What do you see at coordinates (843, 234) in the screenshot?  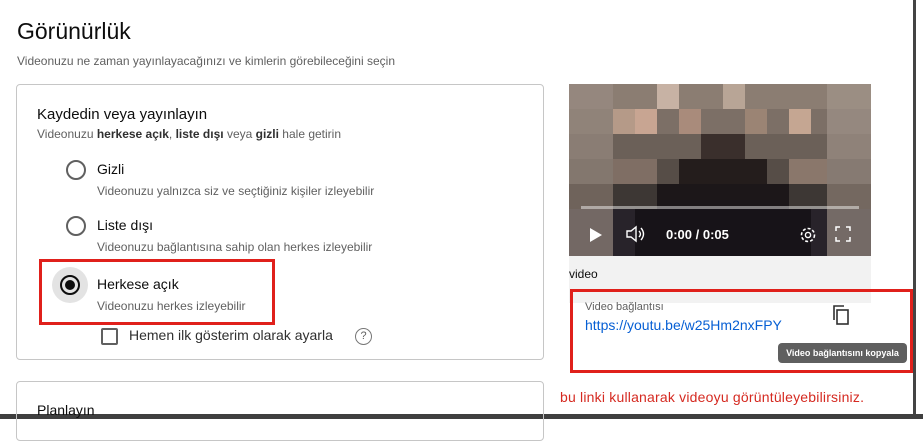 I see `fullscreen-icon` at bounding box center [843, 234].